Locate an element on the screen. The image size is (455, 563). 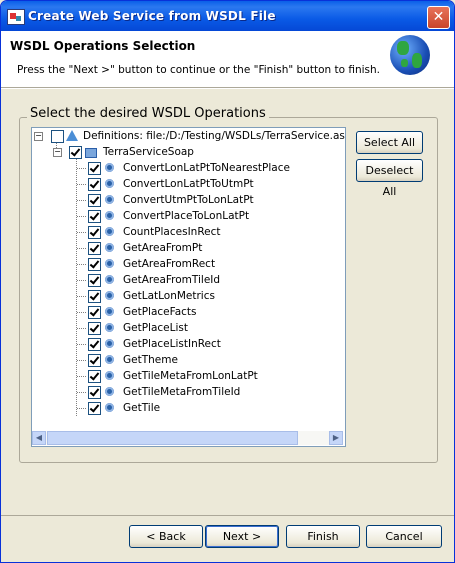
operation-label: GetAreaFromTileId is located at coordinates (172, 280).